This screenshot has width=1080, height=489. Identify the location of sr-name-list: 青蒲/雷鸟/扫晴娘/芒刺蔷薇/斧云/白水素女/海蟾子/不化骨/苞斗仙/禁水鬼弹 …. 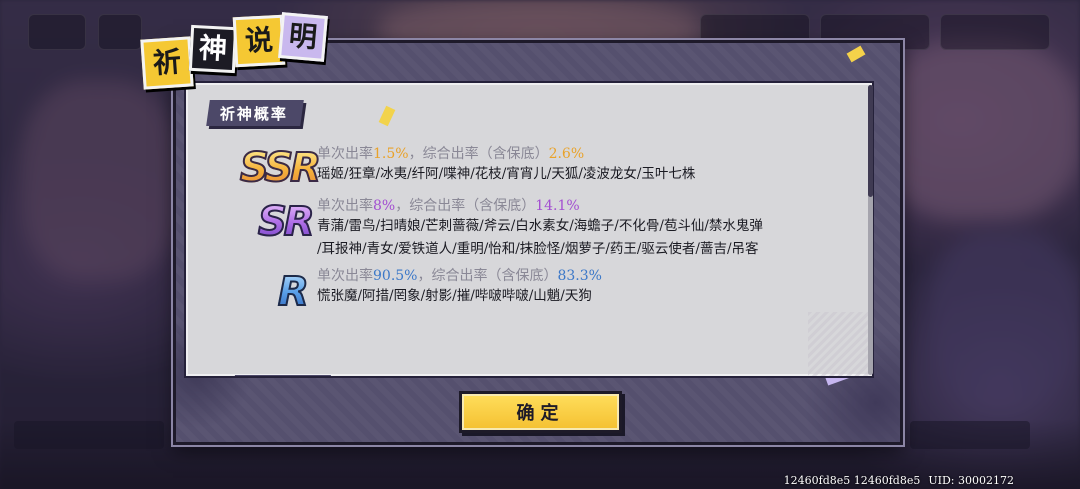
(540, 238).